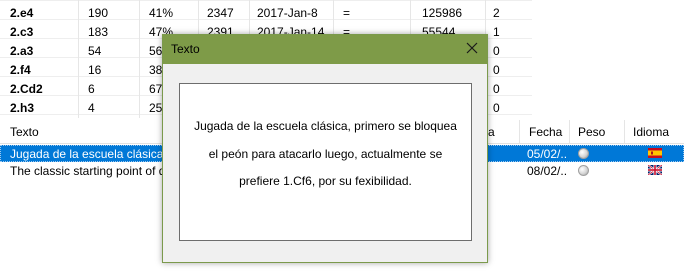 This screenshot has width=684, height=271. What do you see at coordinates (651, 132) in the screenshot?
I see `column-header-language: Idioma` at bounding box center [651, 132].